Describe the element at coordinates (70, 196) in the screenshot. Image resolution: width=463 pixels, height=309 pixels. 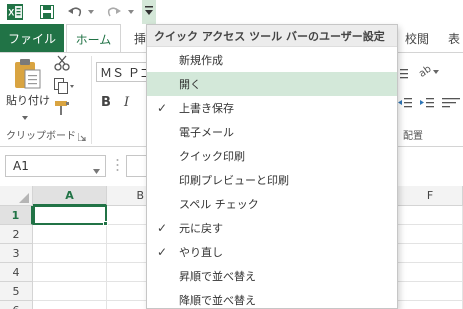
I see `column-header-a: A` at that location.